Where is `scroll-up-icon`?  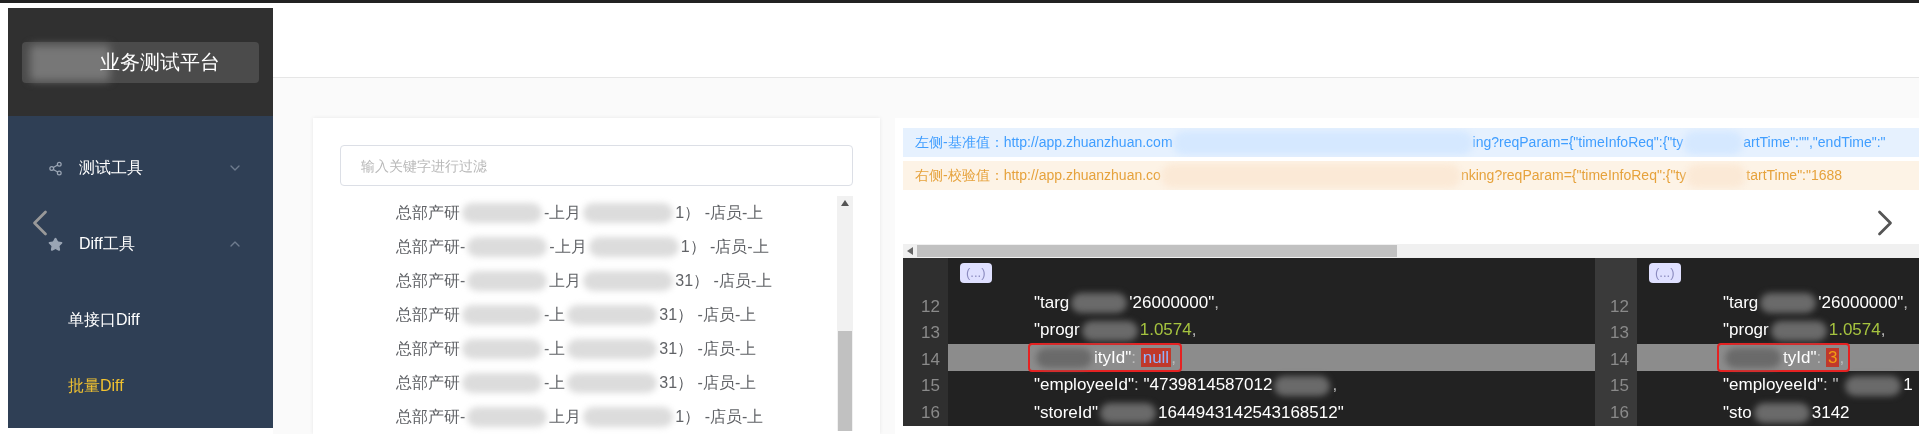
scroll-up-icon is located at coordinates (845, 203).